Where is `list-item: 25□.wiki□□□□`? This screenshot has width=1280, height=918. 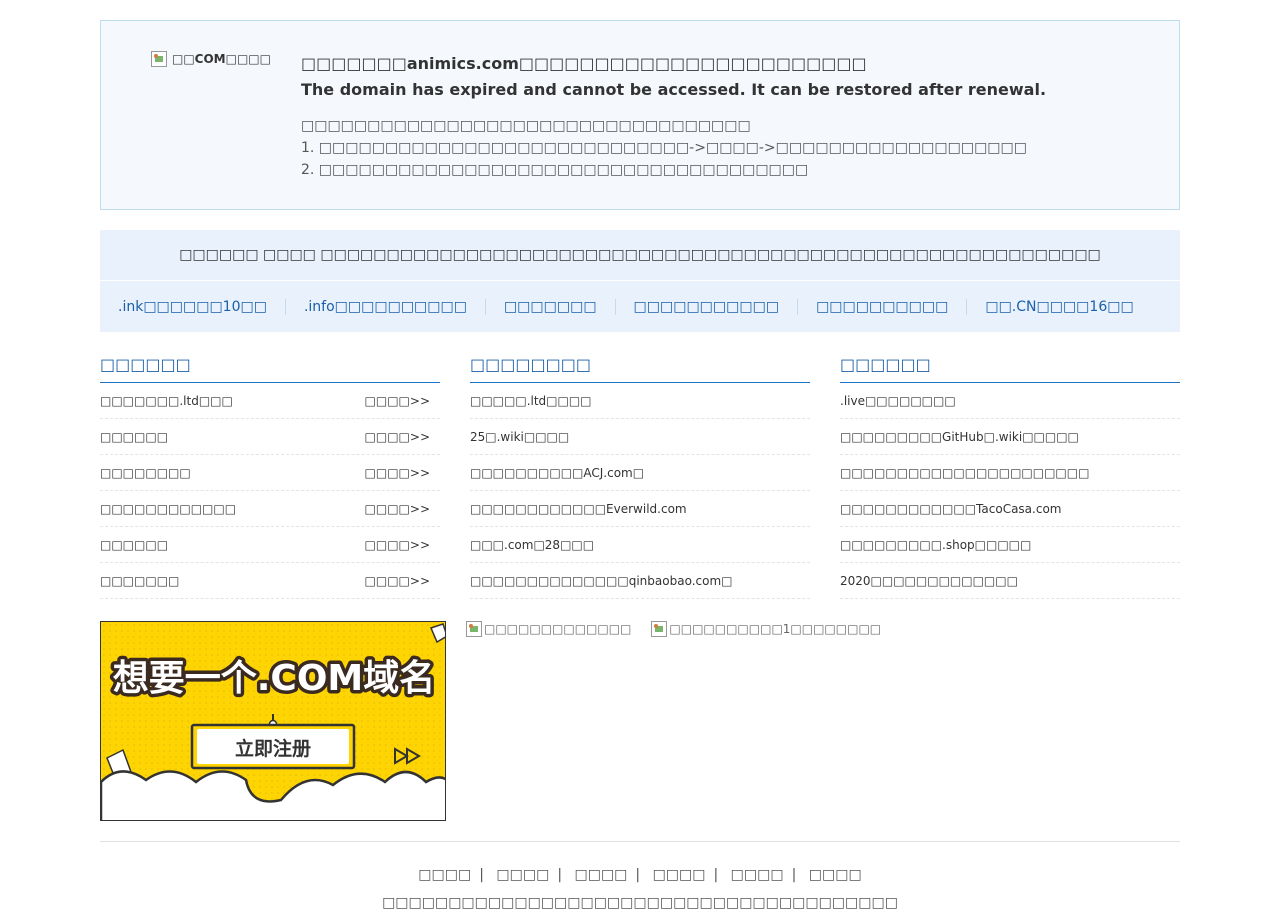
list-item: 25□.wiki□□□□ is located at coordinates (640, 437).